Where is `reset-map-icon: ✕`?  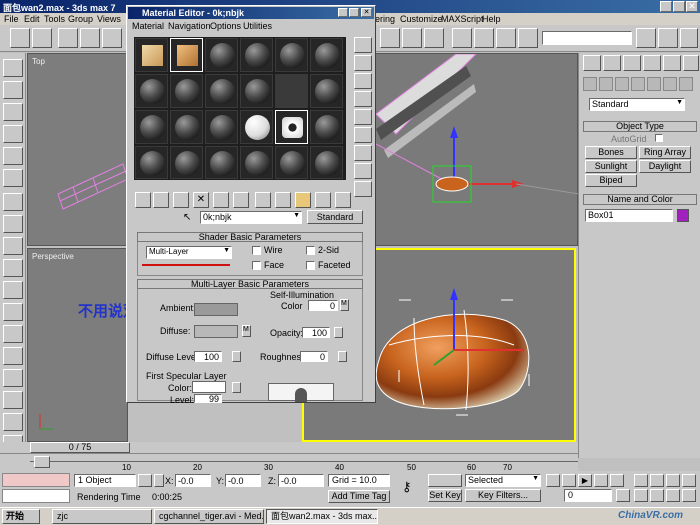 reset-map-icon: ✕ is located at coordinates (201, 200).